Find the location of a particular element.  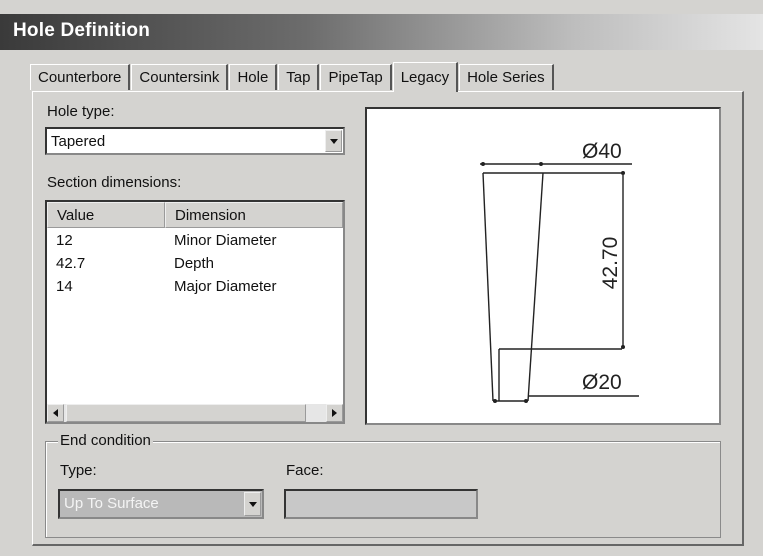

tapered-hole-drawing: Ø40 42.70 Ø20 is located at coordinates (559, 271).